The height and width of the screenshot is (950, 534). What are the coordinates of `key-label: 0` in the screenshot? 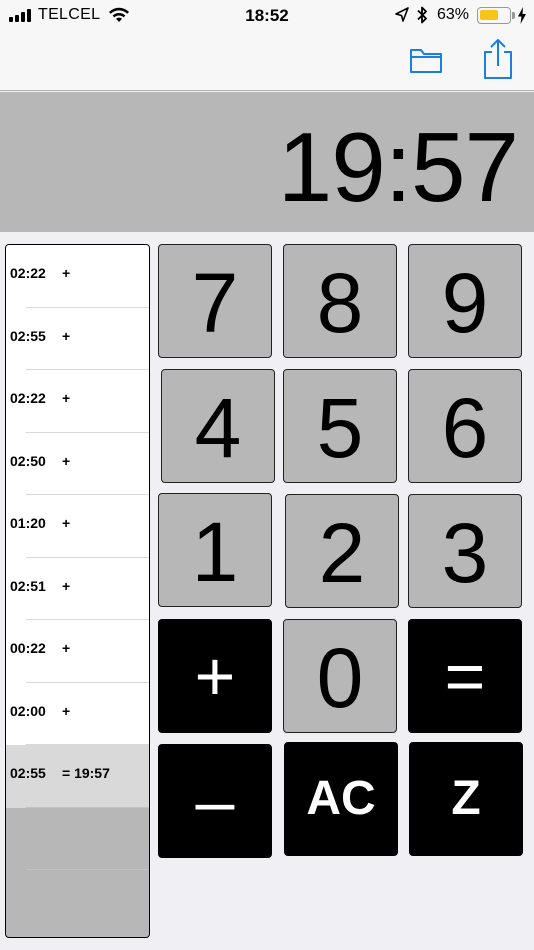 It's located at (340, 678).